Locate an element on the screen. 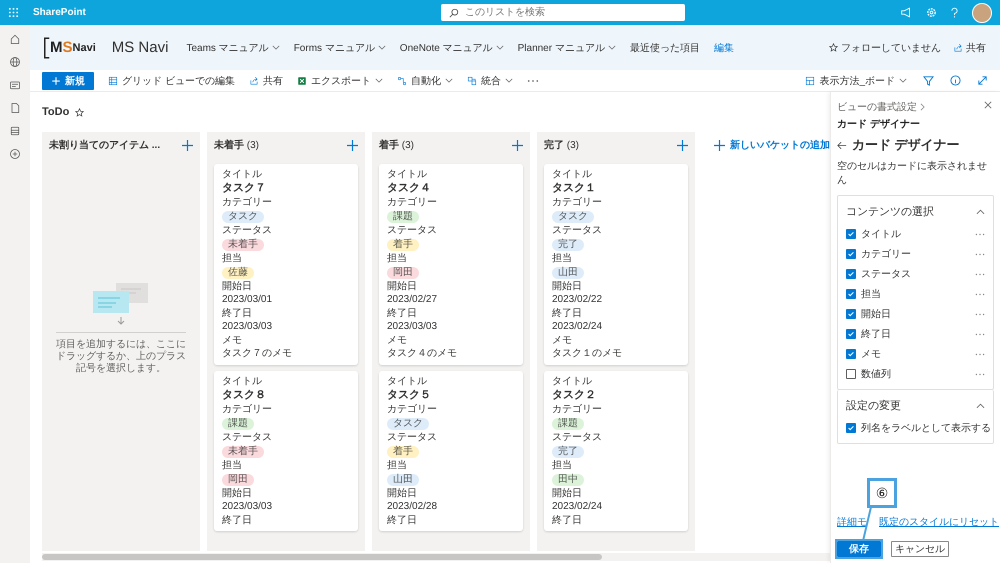 This screenshot has width=1000, height=563. view-switcher: 表示方法_ボード is located at coordinates (856, 81).